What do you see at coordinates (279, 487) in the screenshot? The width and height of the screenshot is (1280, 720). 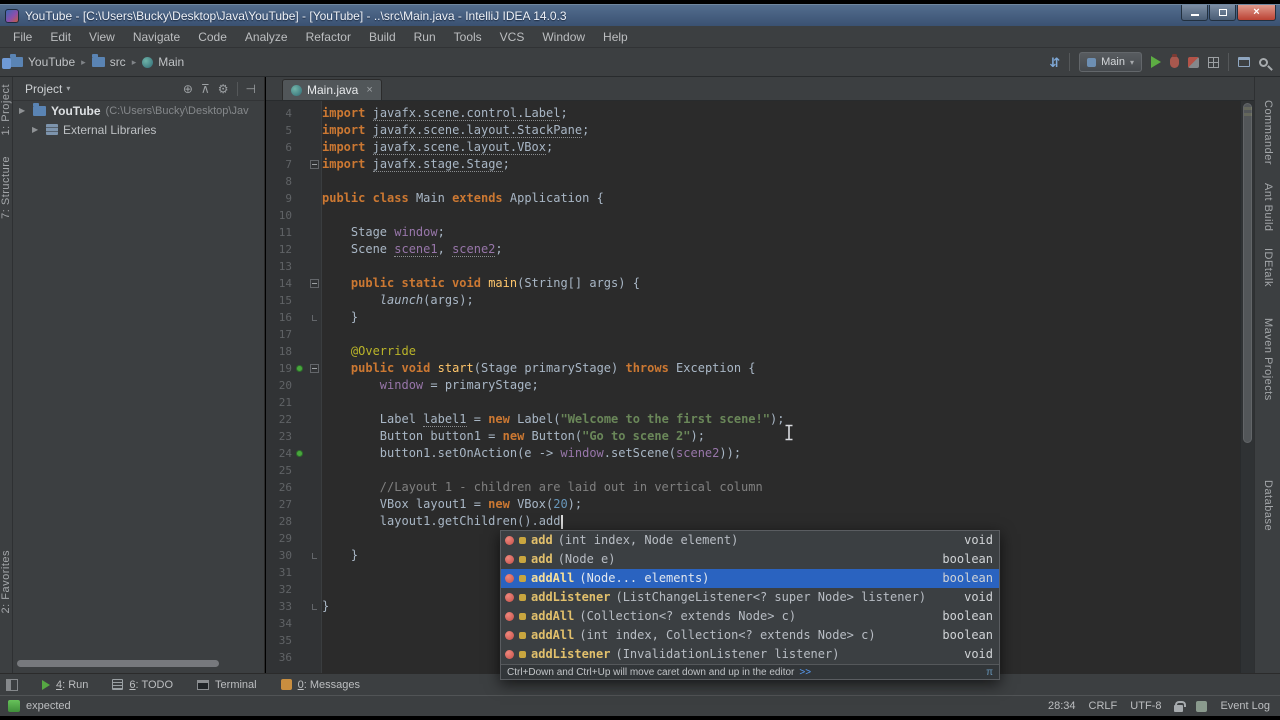 I see `line-number: 26` at bounding box center [279, 487].